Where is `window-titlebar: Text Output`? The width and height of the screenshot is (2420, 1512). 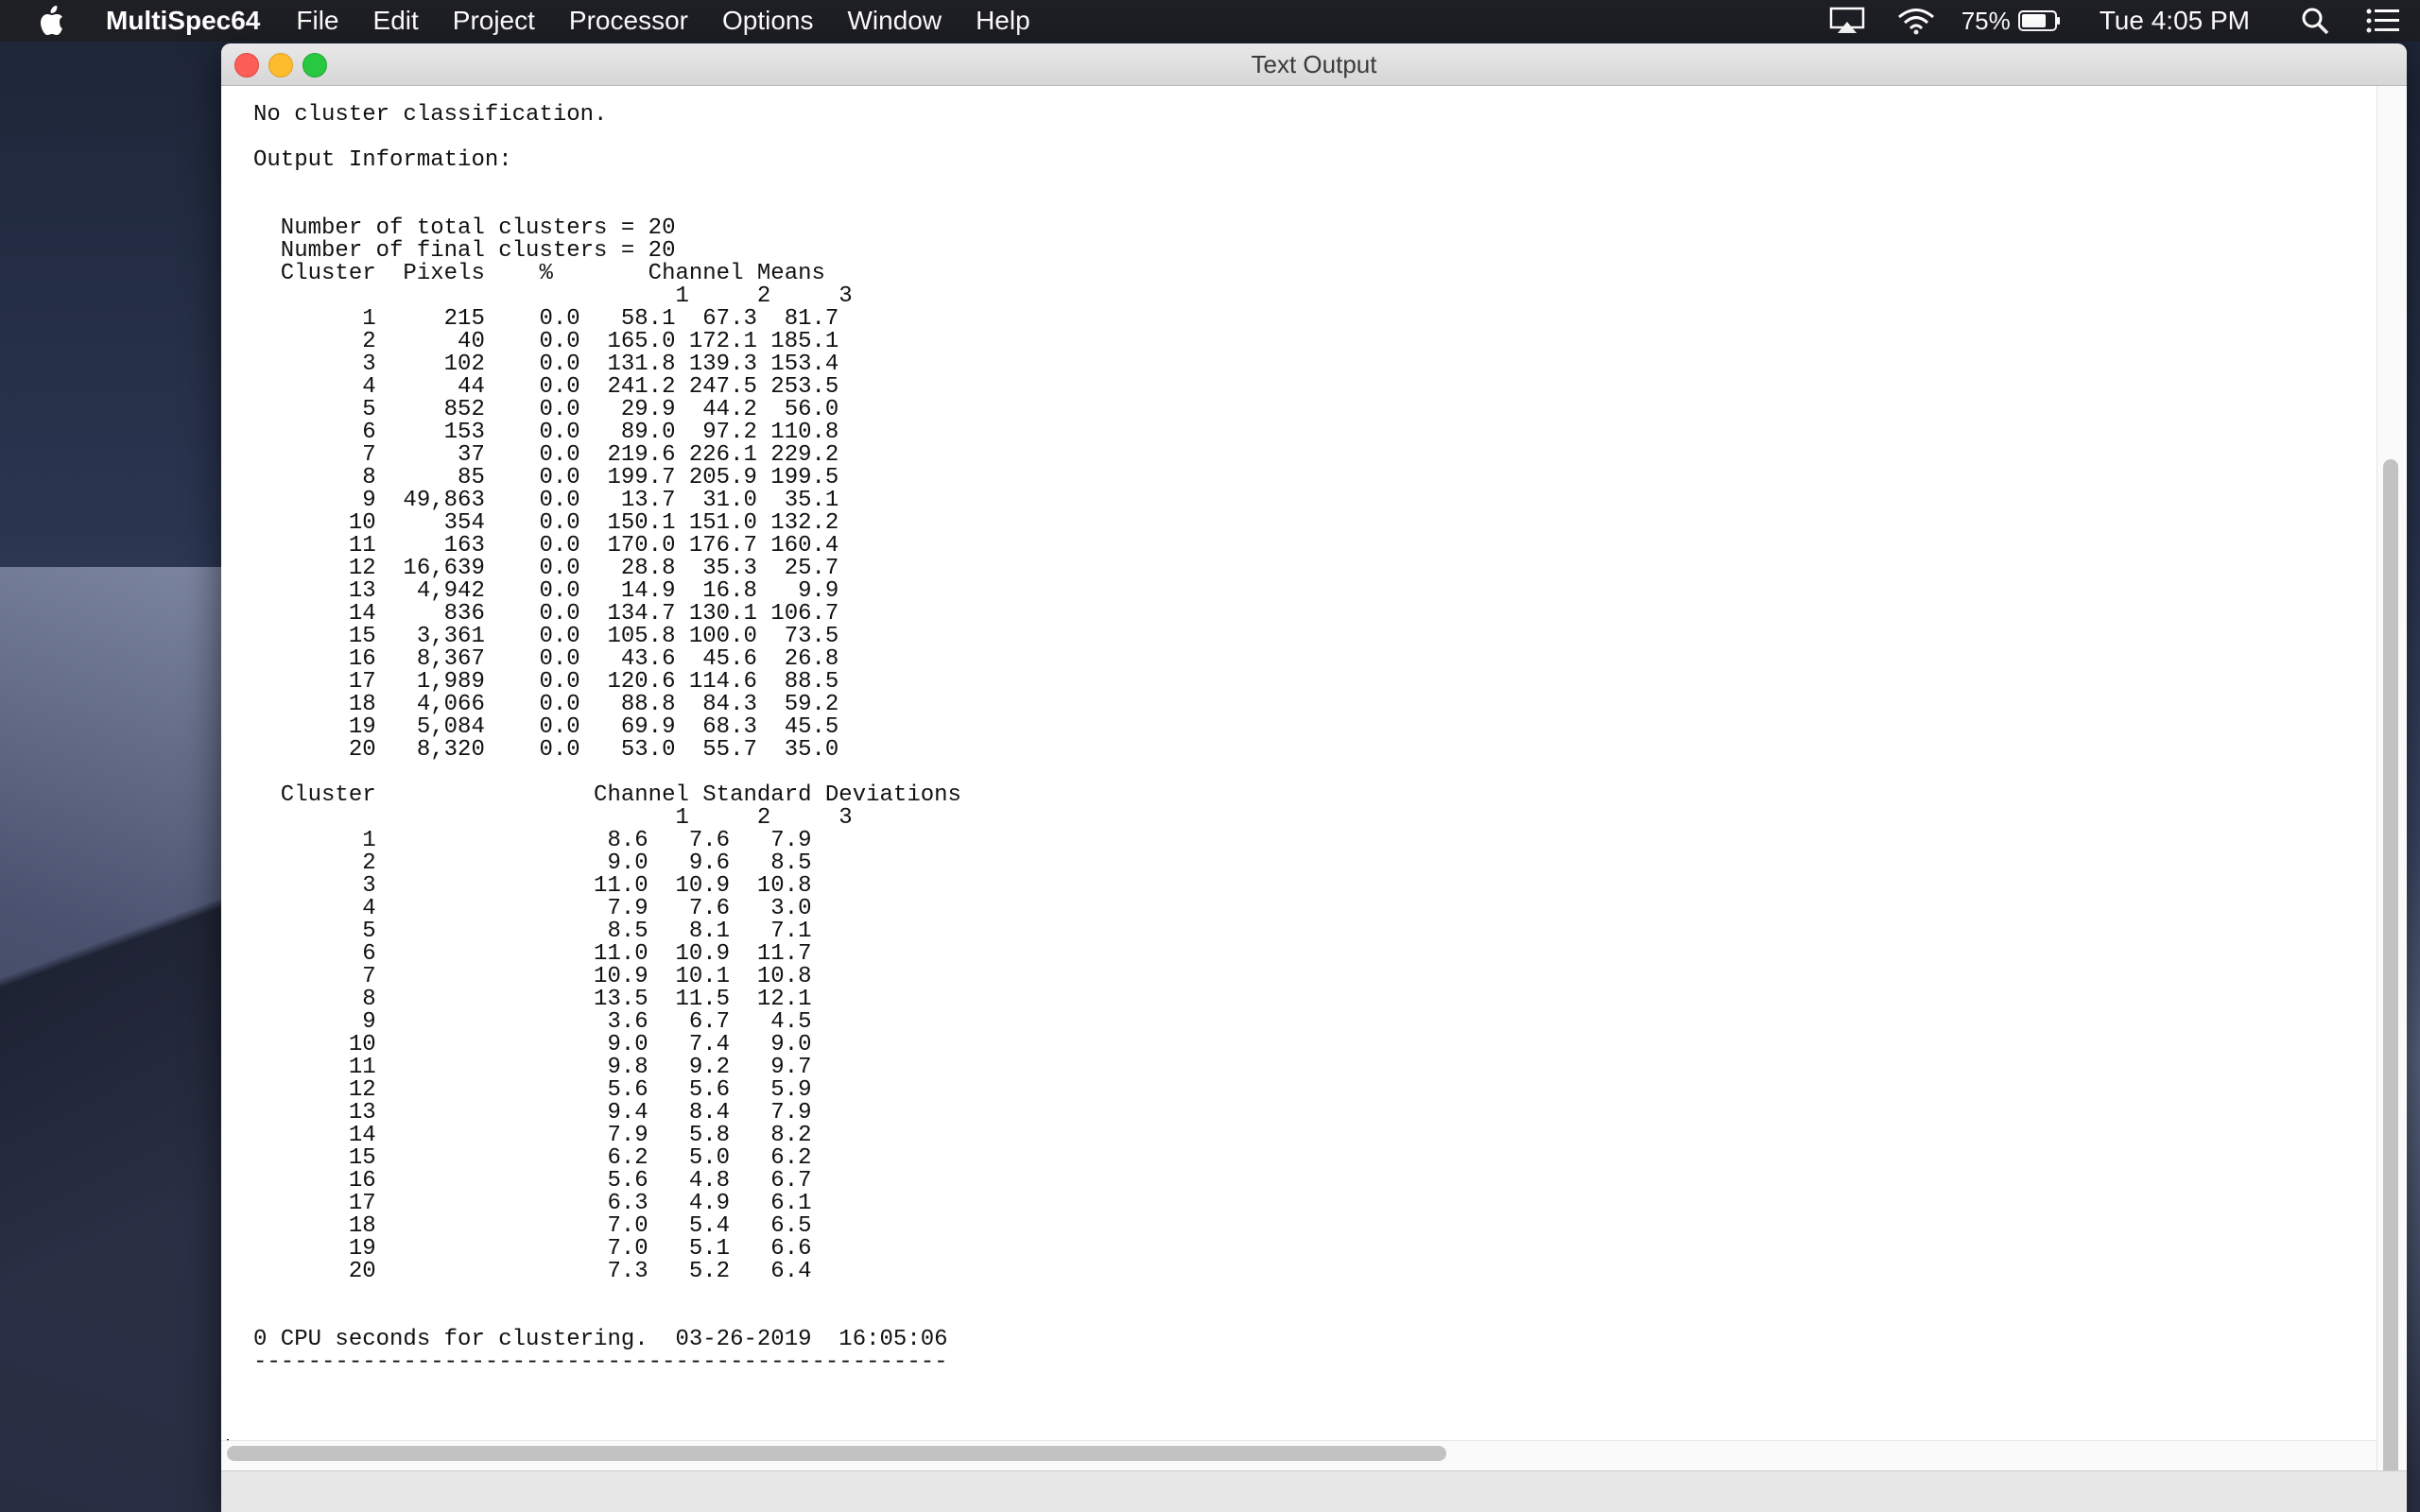
window-titlebar: Text Output is located at coordinates (1314, 64).